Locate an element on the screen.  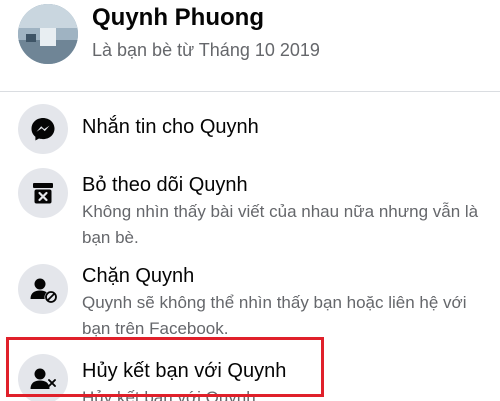
avatar is located at coordinates (48, 34).